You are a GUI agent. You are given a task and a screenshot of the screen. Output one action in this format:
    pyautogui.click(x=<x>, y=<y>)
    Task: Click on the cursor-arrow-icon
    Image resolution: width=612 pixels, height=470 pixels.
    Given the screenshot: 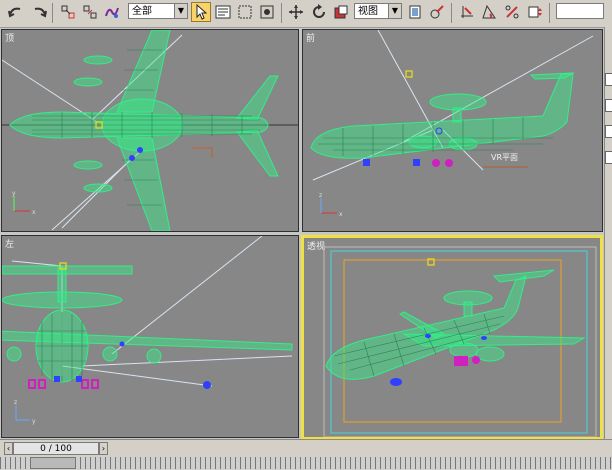 What is the action you would take?
    pyautogui.click(x=201, y=12)
    